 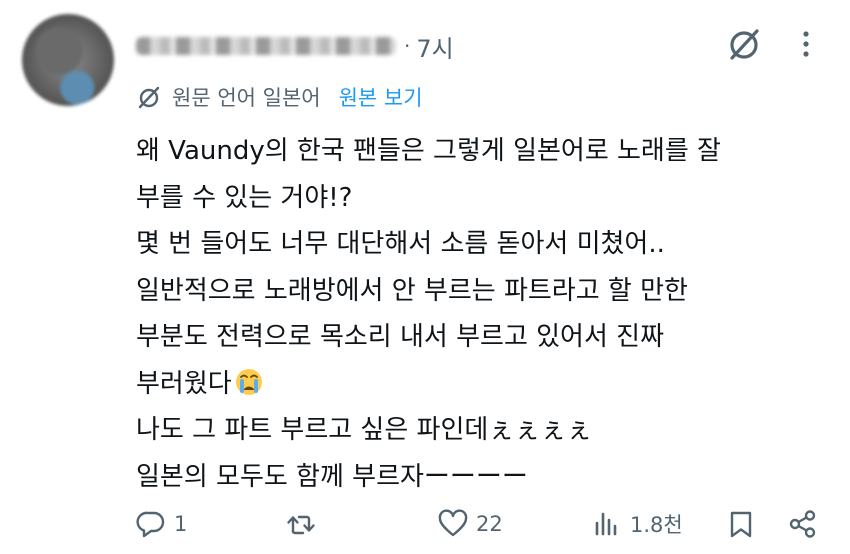 What do you see at coordinates (489, 524) in the screenshot?
I see `like-count: 22` at bounding box center [489, 524].